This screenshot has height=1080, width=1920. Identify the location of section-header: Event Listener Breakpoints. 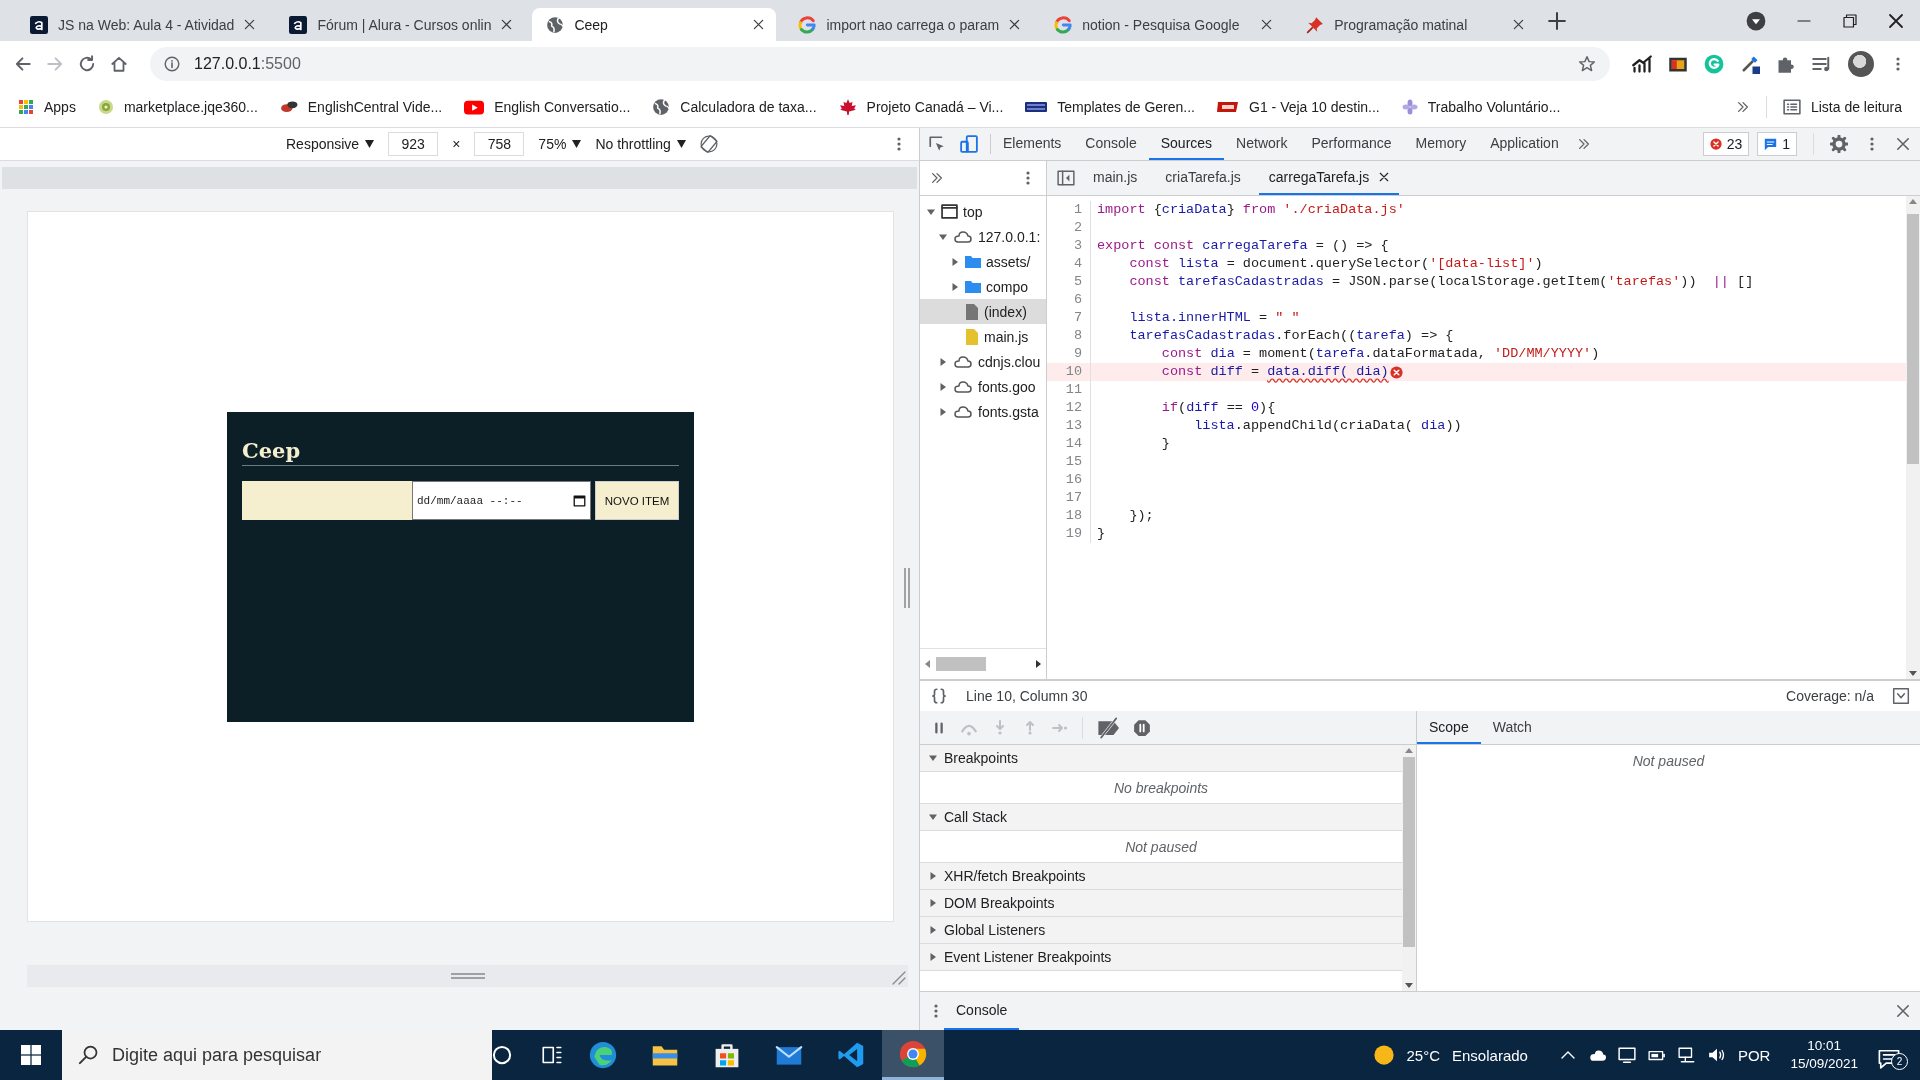
(1161, 957).